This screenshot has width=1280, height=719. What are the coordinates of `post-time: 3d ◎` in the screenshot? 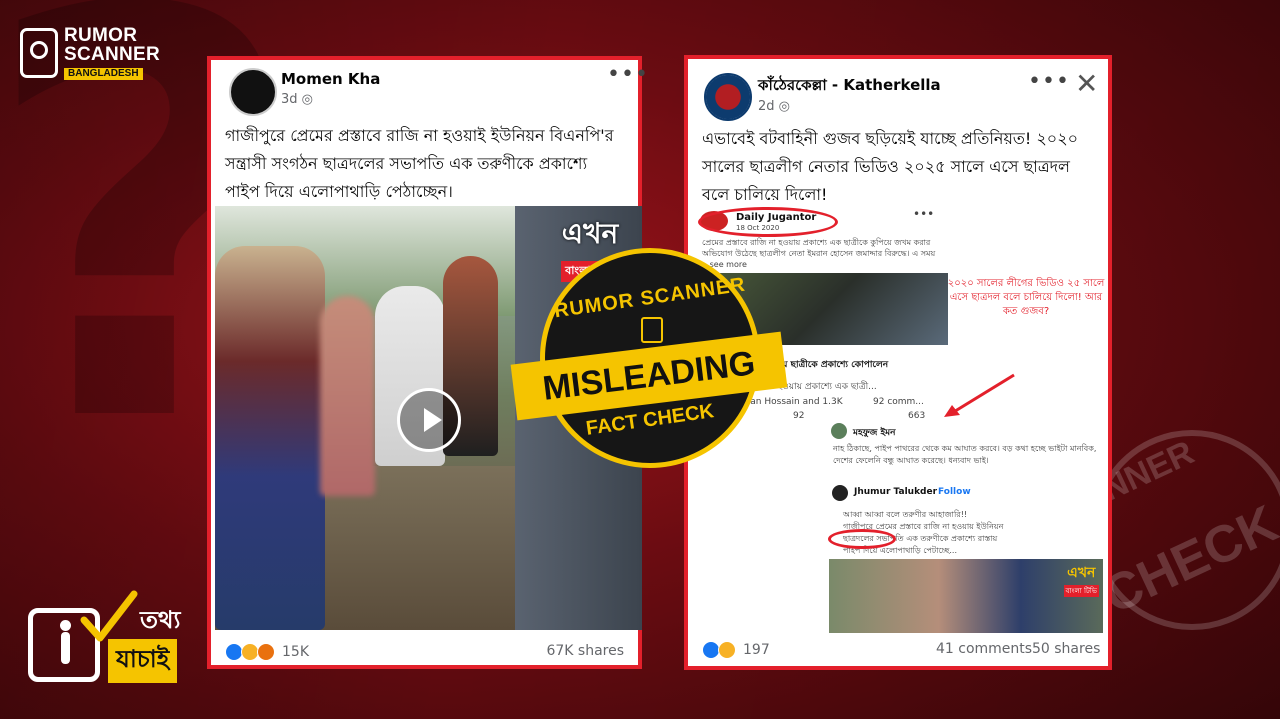 It's located at (297, 99).